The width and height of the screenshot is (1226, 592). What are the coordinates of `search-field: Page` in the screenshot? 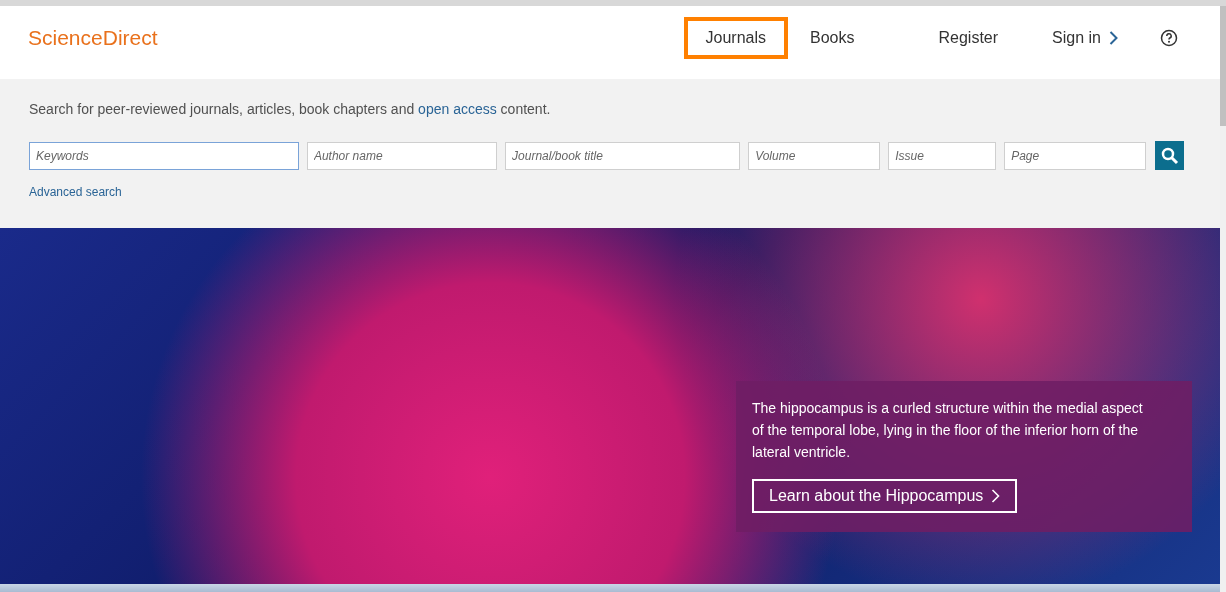 It's located at (1075, 155).